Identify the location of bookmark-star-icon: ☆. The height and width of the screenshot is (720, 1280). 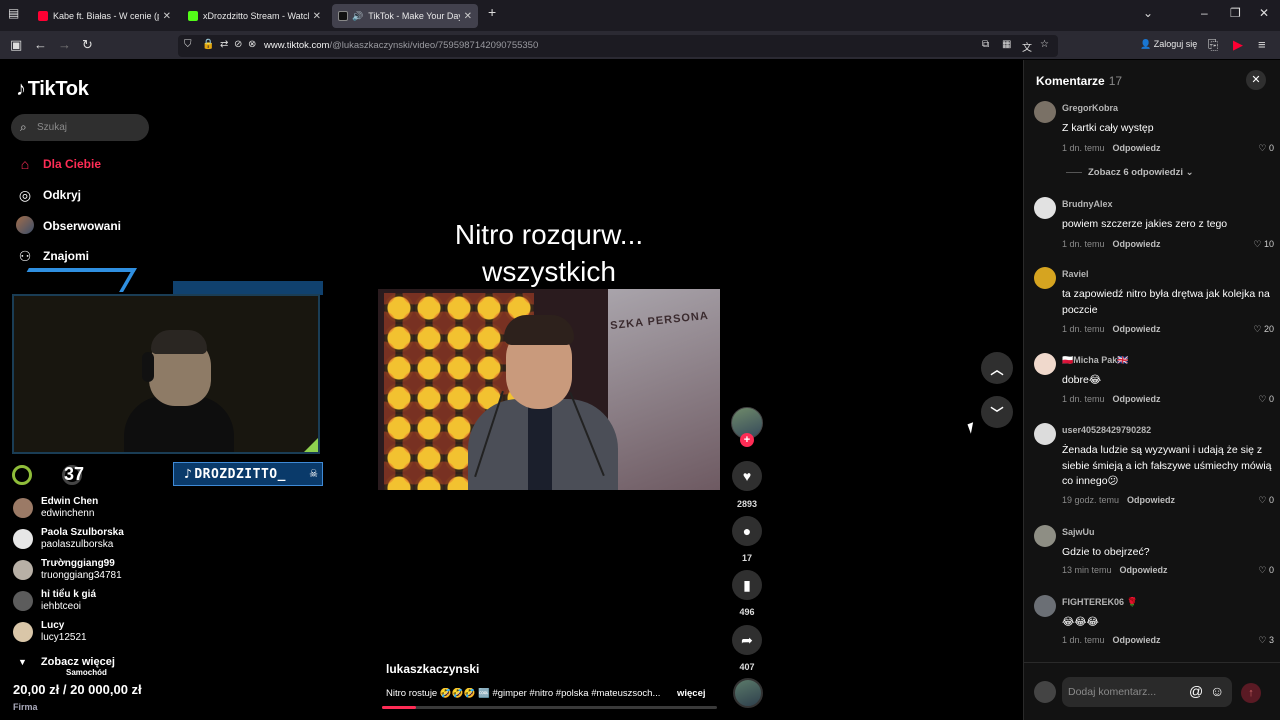
(1044, 44).